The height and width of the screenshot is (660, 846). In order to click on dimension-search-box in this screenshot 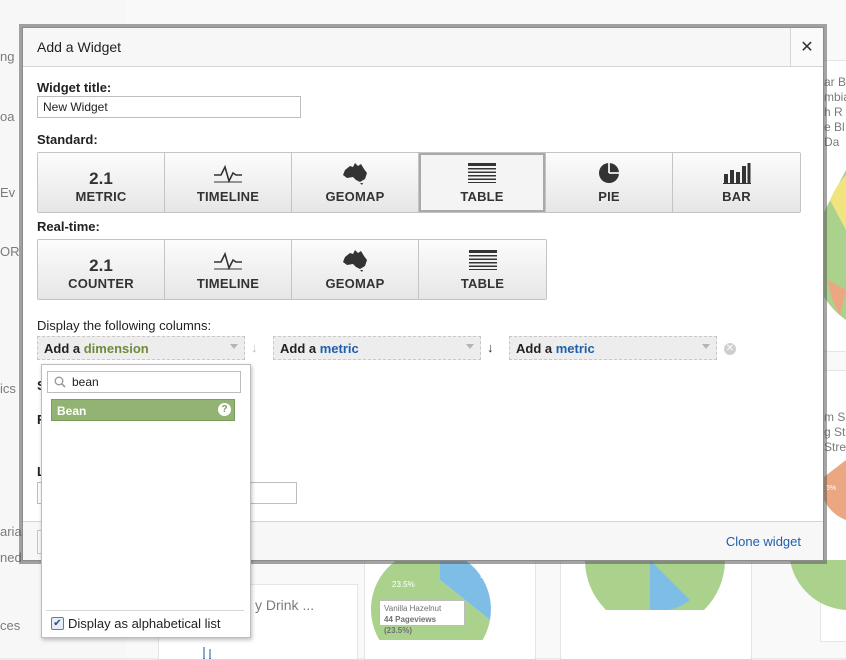, I will do `click(144, 382)`.